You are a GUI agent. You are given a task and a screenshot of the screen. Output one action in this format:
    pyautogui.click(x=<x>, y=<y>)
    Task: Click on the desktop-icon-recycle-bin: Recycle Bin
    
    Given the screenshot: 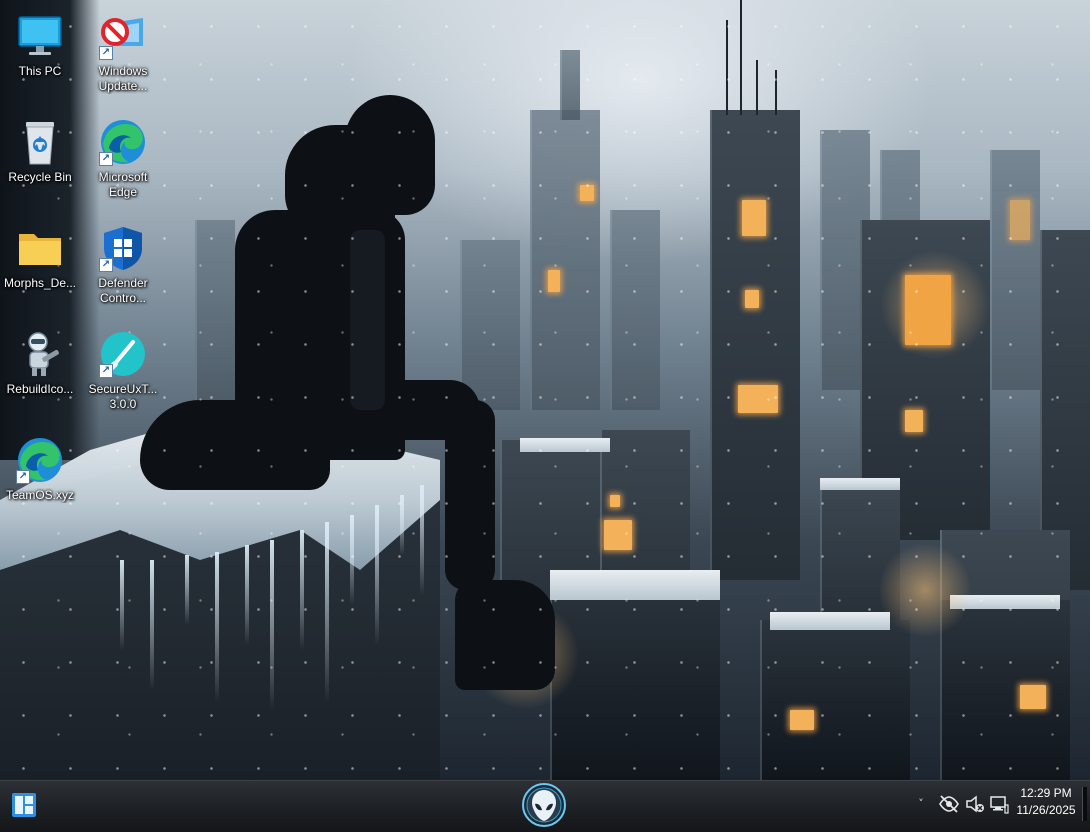 What is the action you would take?
    pyautogui.click(x=40, y=160)
    